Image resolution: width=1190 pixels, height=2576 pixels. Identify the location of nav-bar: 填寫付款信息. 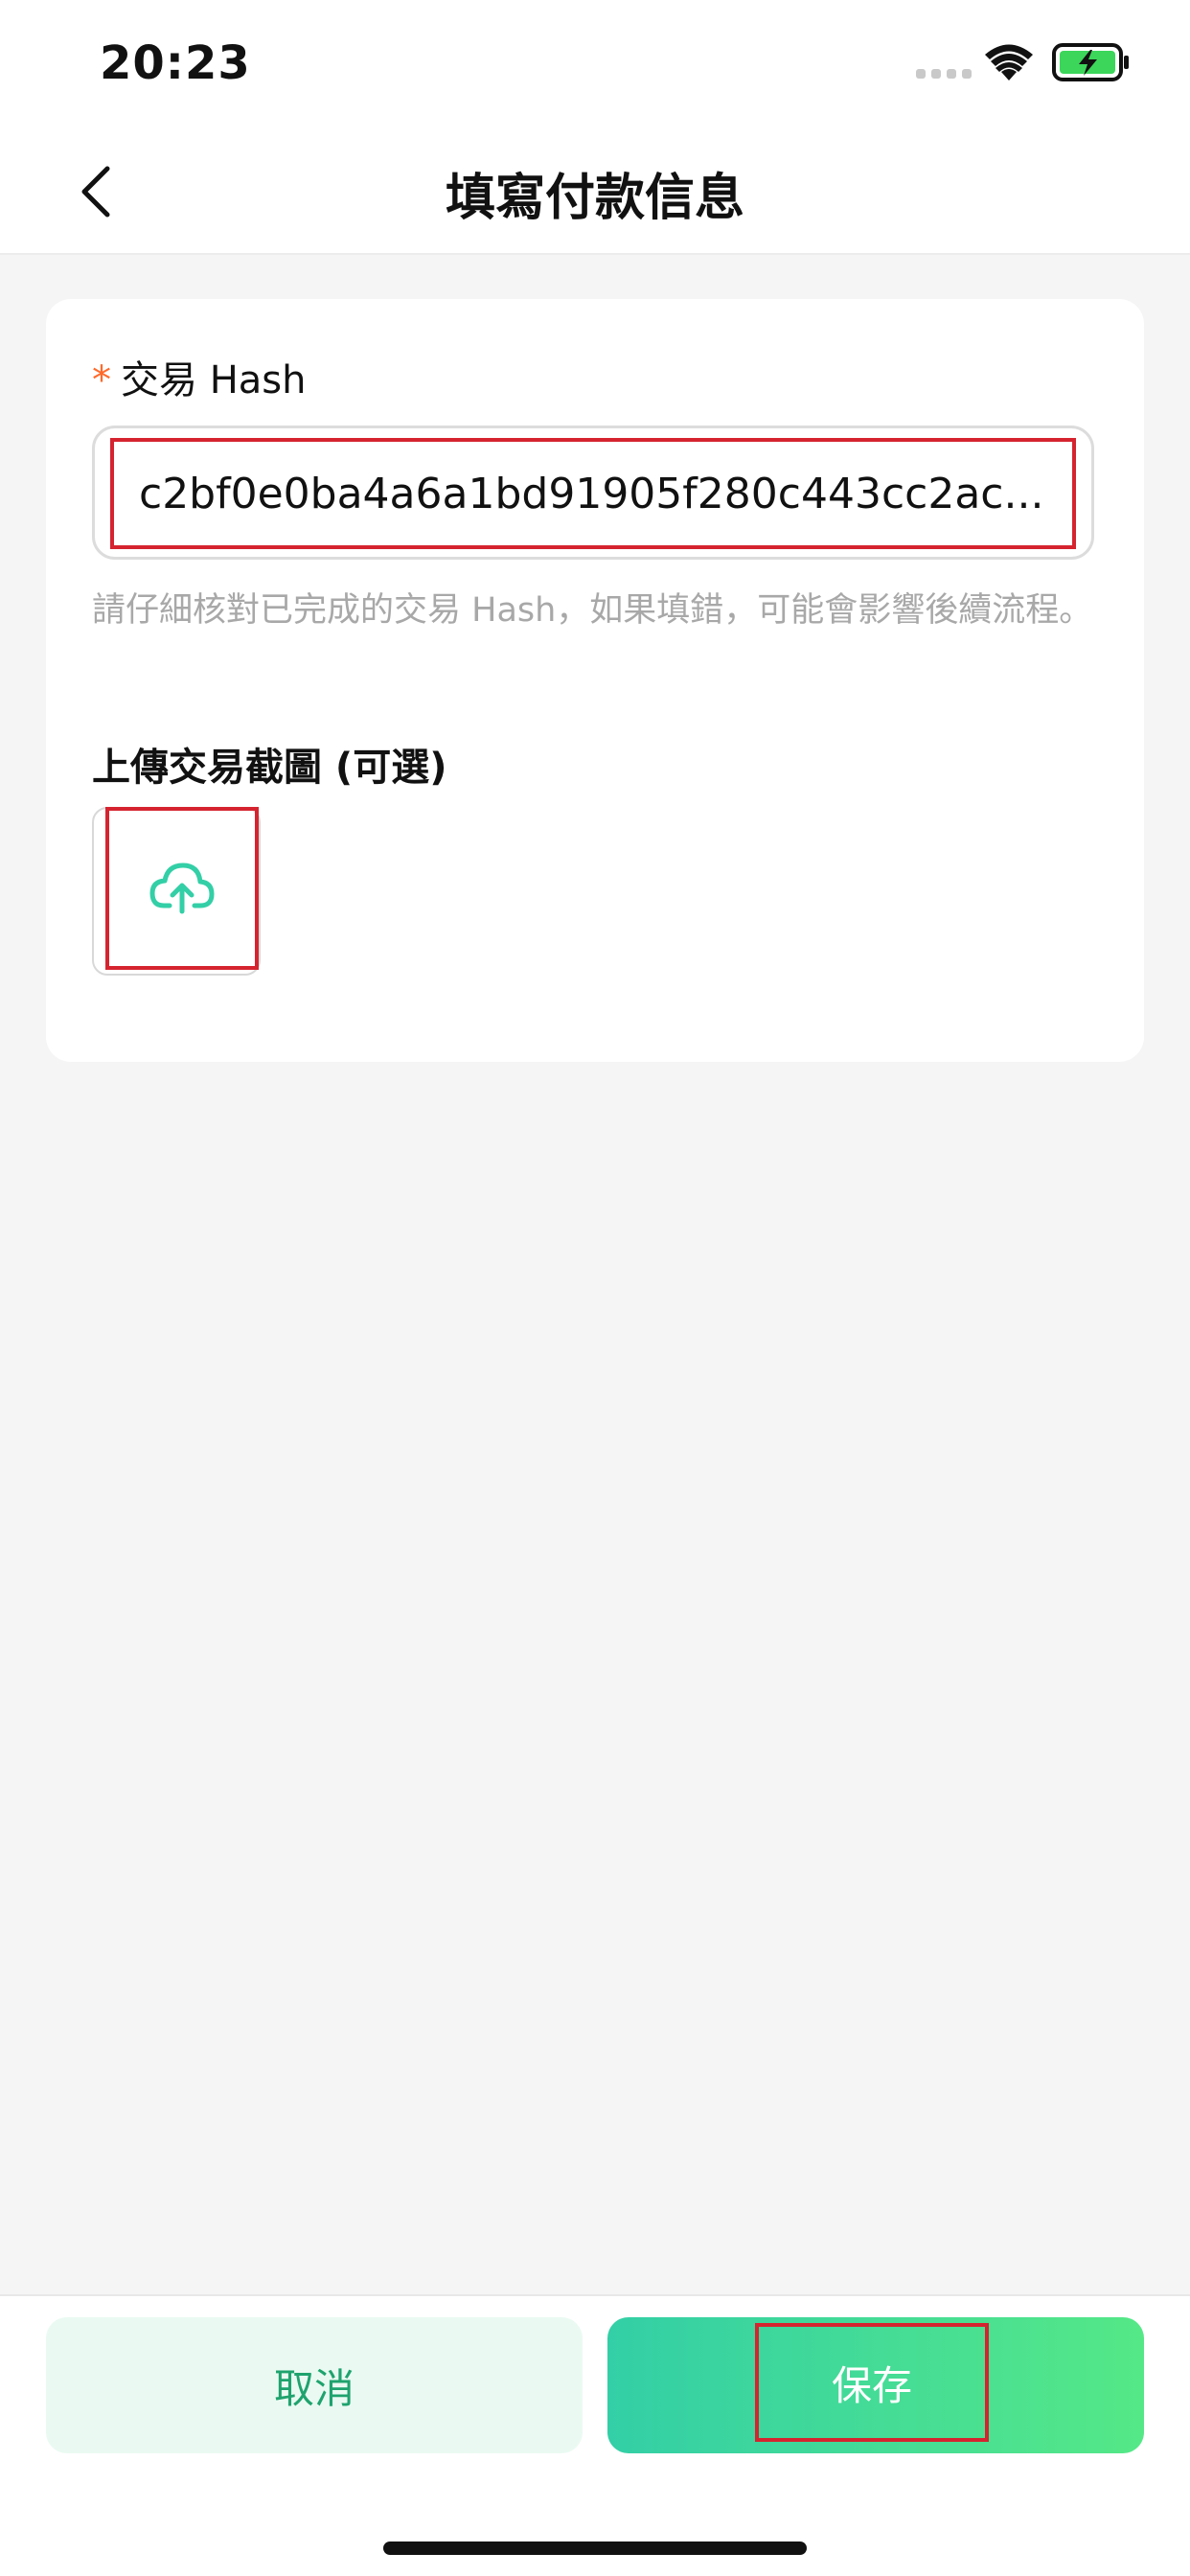
(595, 191).